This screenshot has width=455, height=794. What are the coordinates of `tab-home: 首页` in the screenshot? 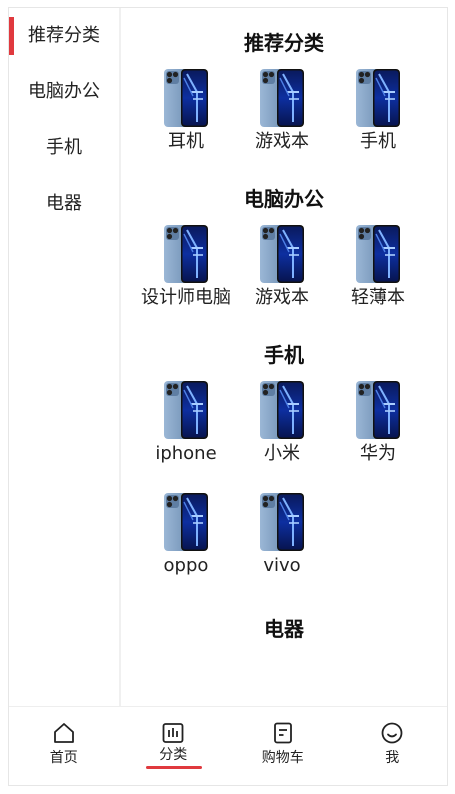 It's located at (64, 746).